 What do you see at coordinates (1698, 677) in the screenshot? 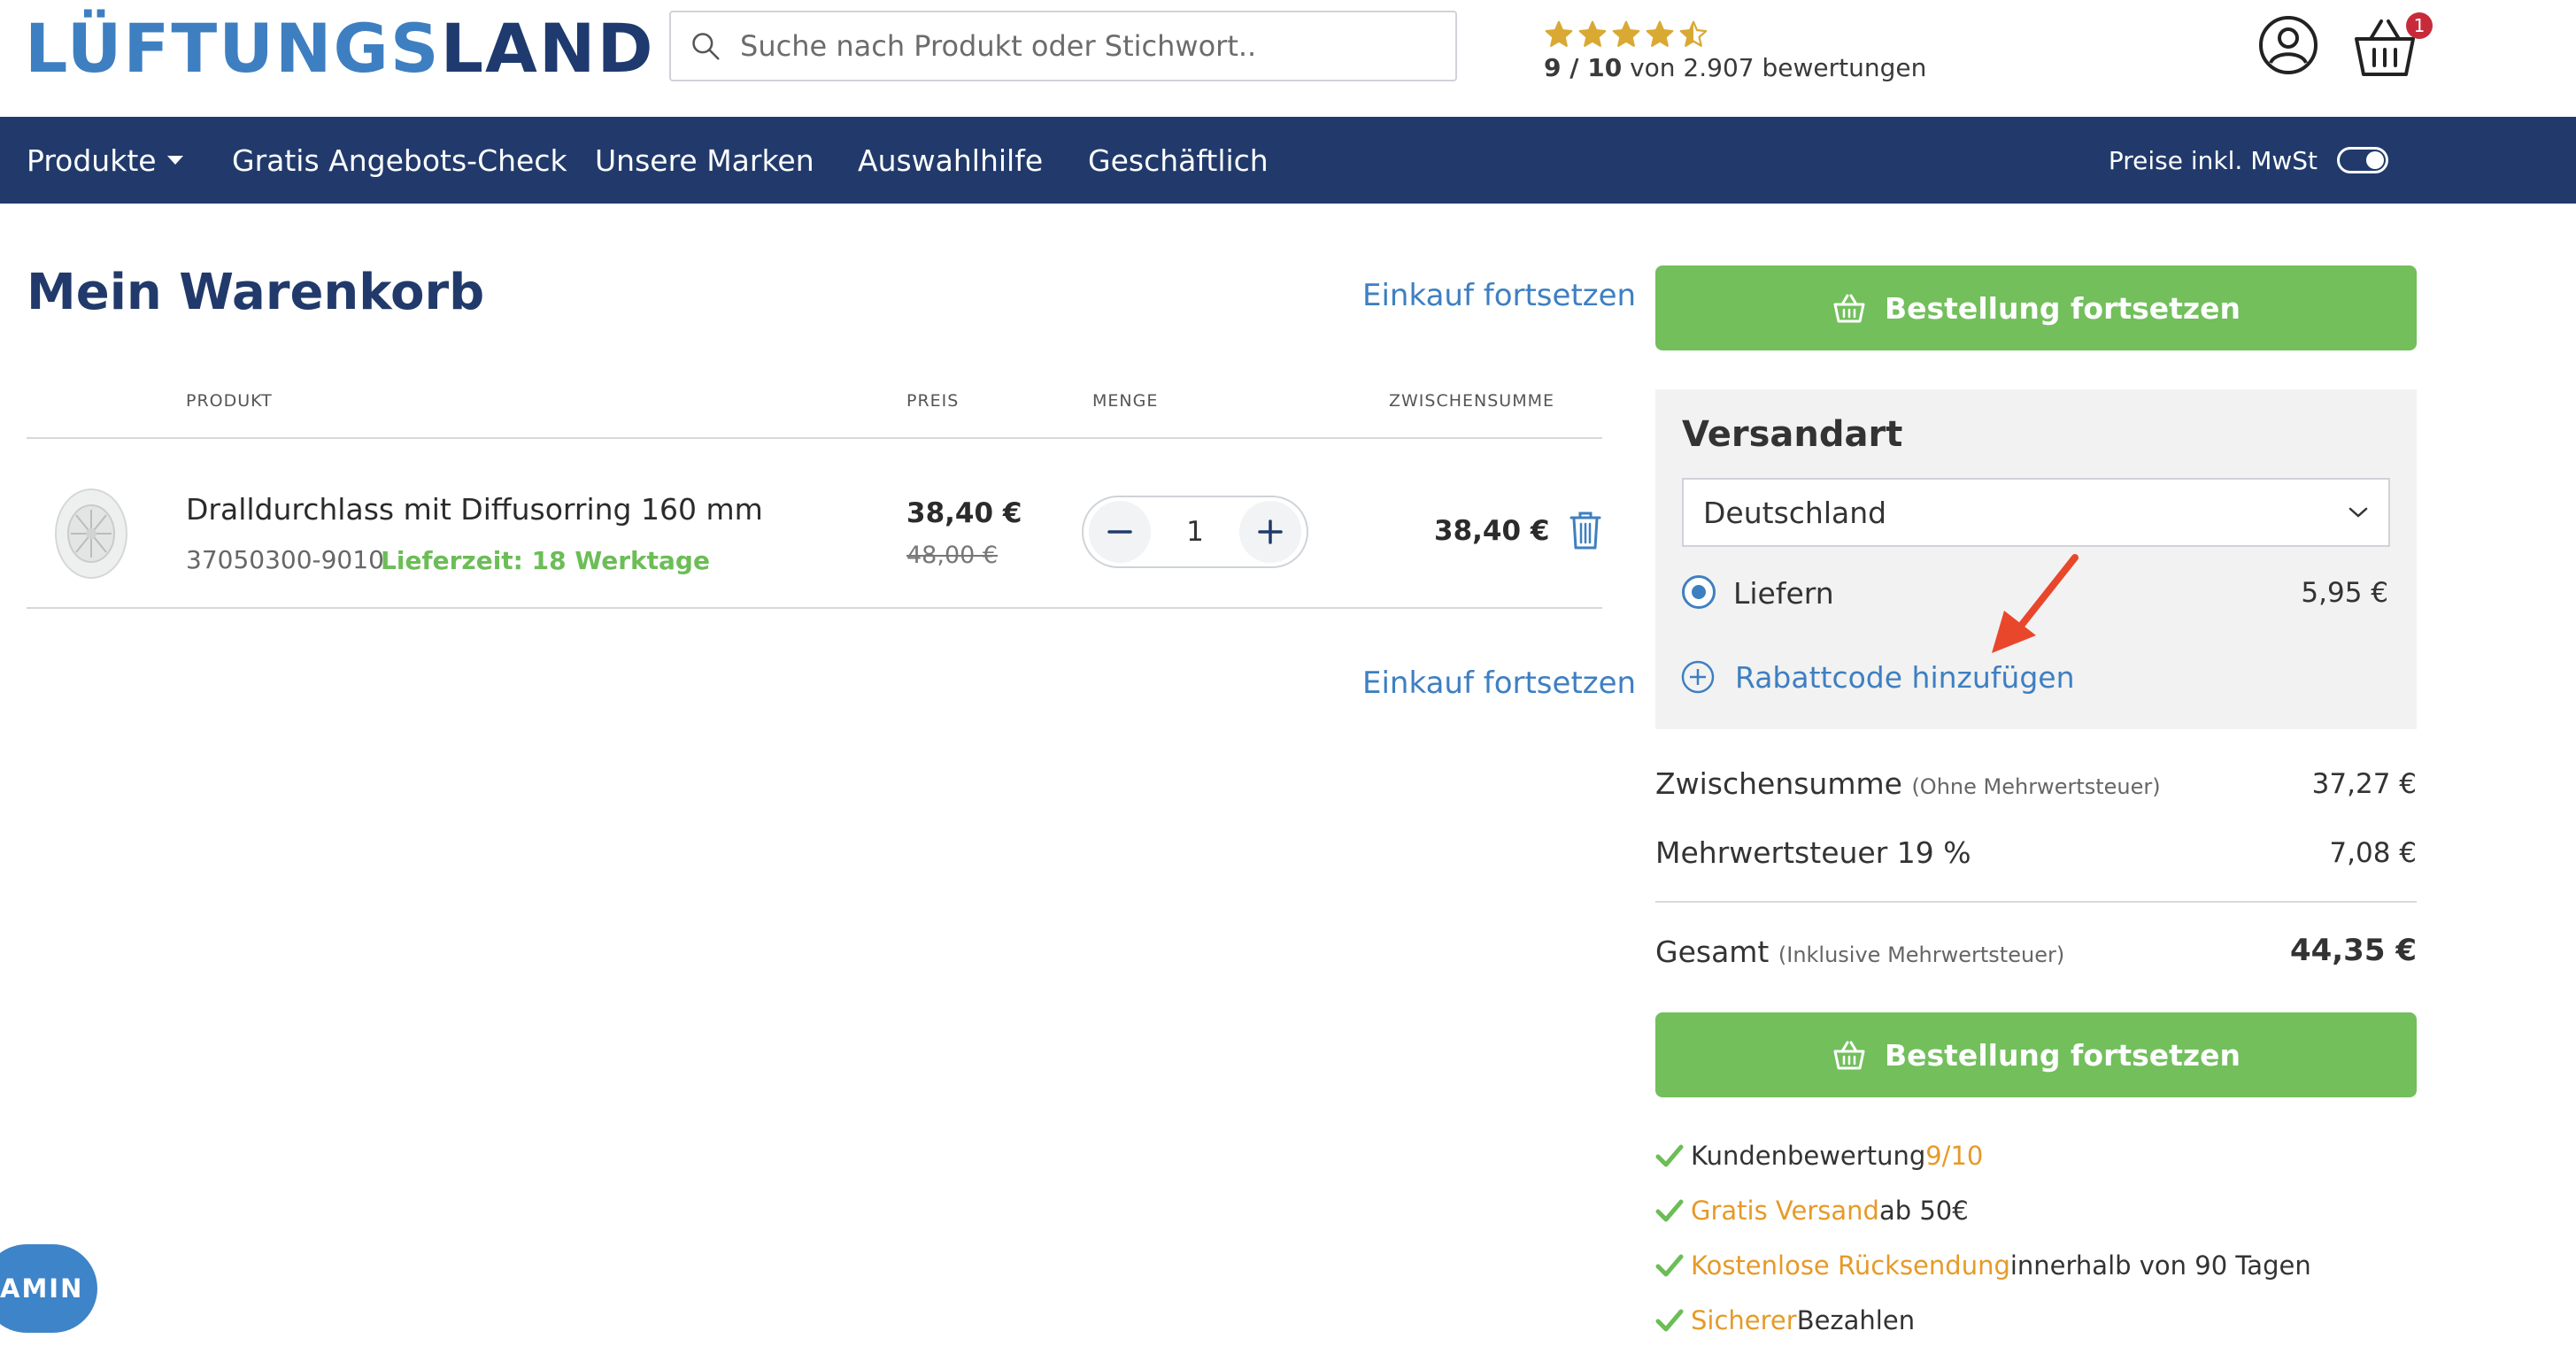
I see `plus-circle-icon` at bounding box center [1698, 677].